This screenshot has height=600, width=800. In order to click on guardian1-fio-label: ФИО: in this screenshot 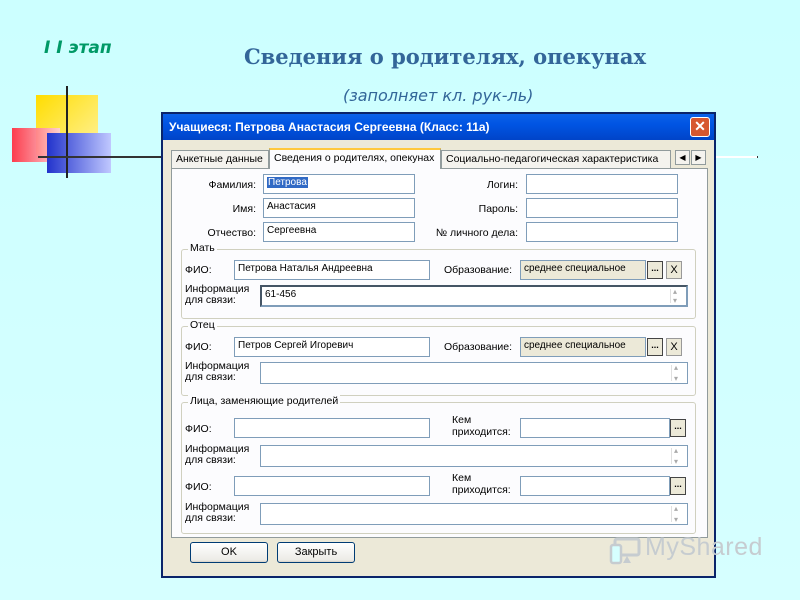, I will do `click(198, 429)`.